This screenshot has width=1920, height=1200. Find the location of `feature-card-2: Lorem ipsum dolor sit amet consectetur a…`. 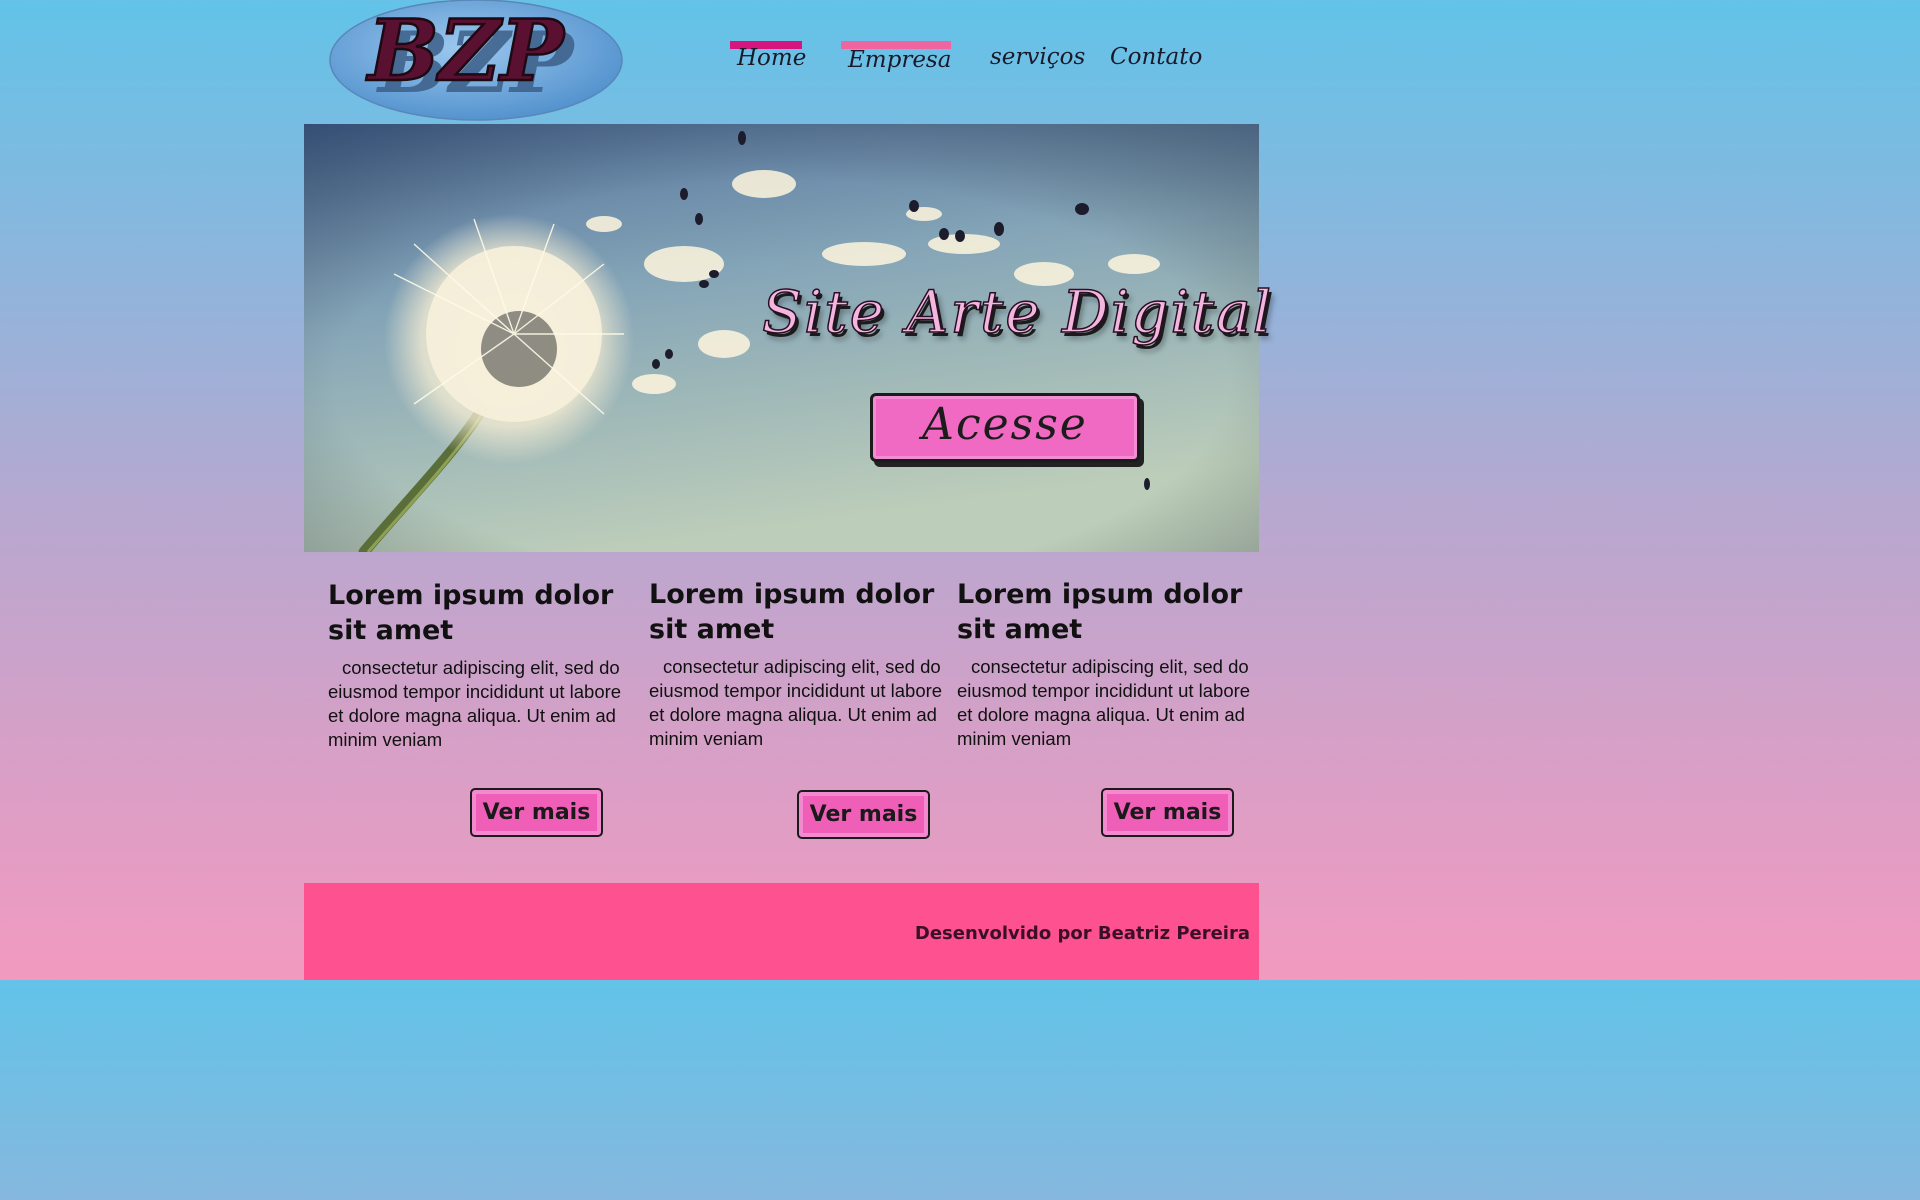

feature-card-2: Lorem ipsum dolor sit amet consectetur a… is located at coordinates (796, 664).